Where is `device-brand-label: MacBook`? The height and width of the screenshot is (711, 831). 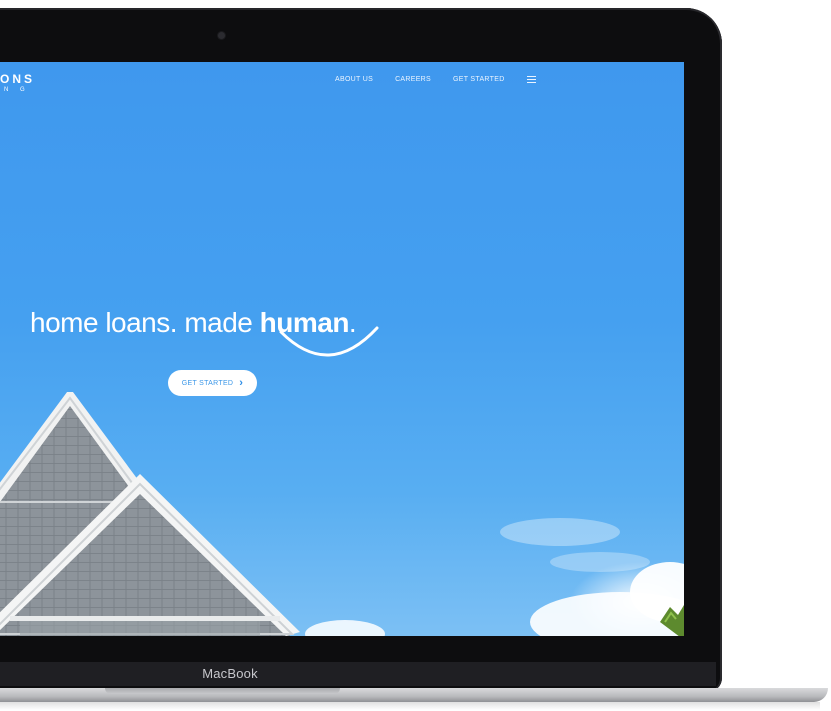
device-brand-label: MacBook is located at coordinates (230, 673).